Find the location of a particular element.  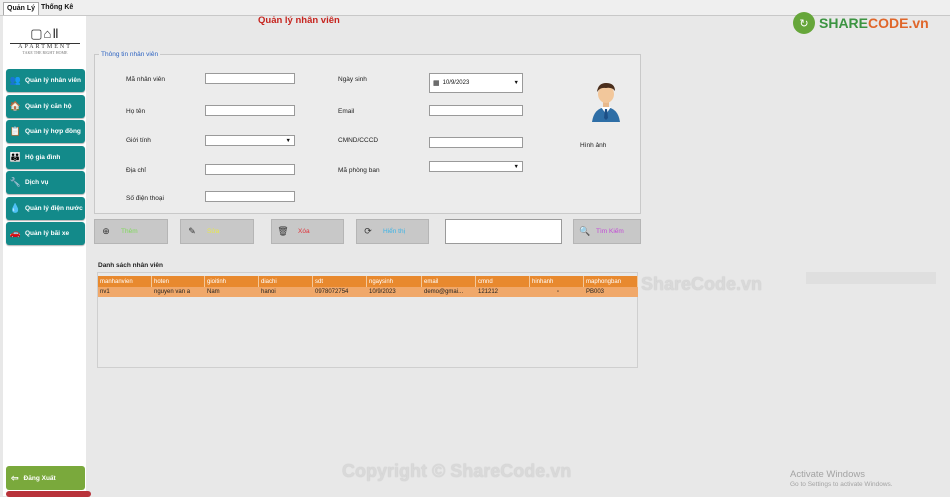

them-label: Thêm is located at coordinates (129, 231).